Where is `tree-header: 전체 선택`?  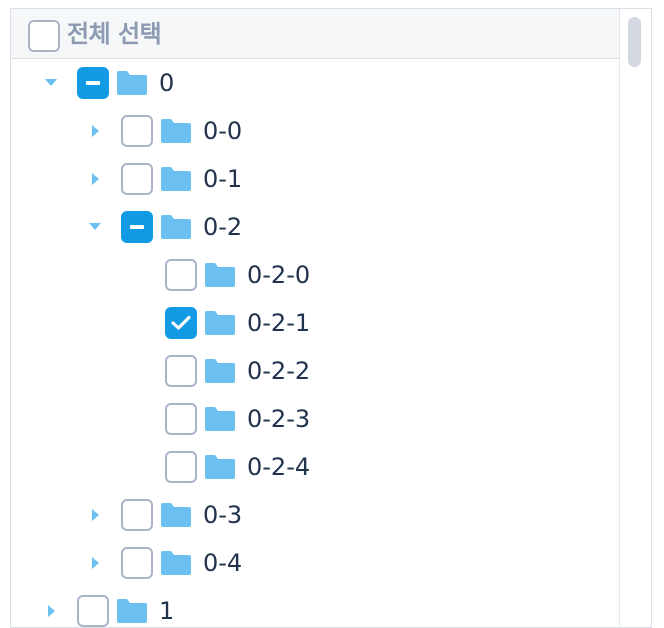 tree-header: 전체 선택 is located at coordinates (315, 34).